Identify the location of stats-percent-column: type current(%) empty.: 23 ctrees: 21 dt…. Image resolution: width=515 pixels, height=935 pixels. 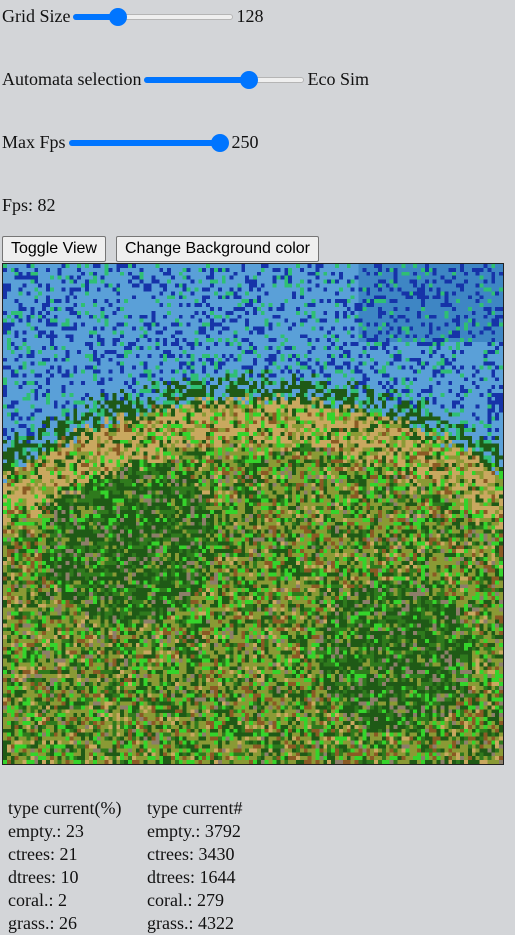
(64, 866).